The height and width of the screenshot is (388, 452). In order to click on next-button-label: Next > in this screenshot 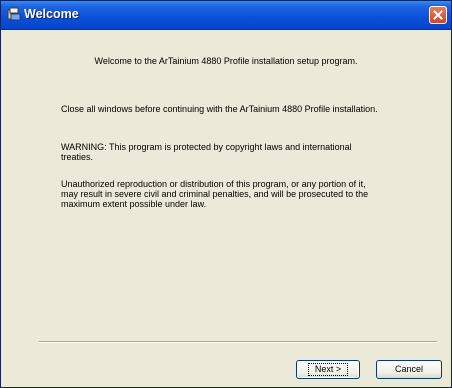, I will do `click(328, 369)`.